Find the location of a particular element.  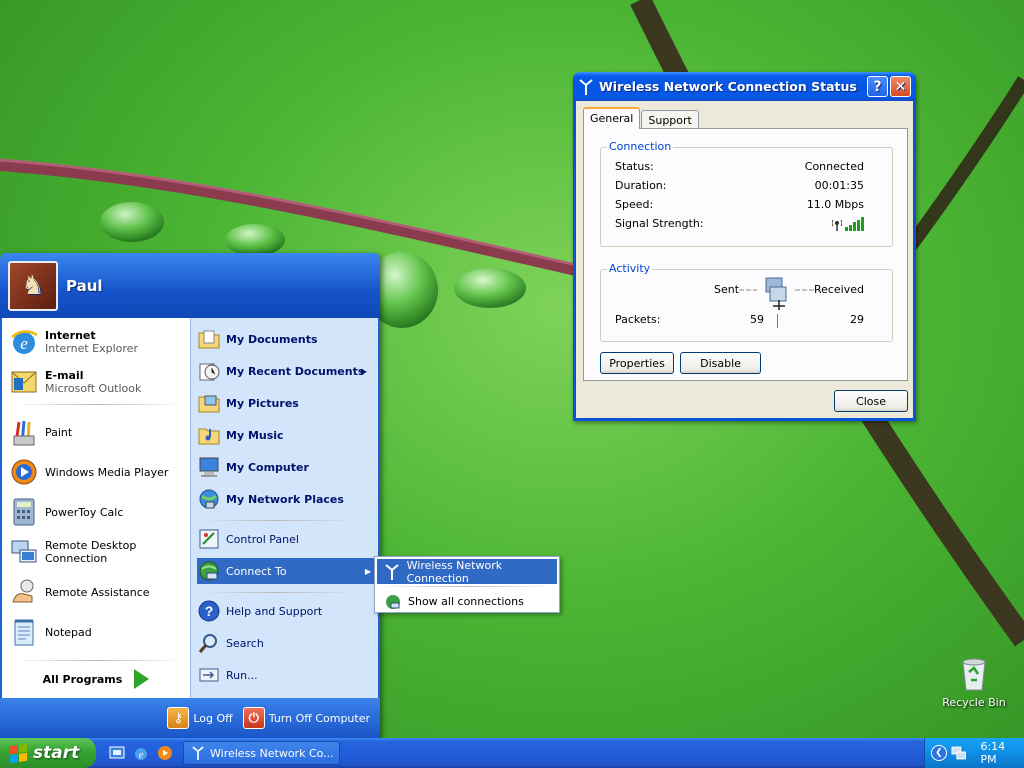

signal-strength-meter is located at coordinates (848, 224).